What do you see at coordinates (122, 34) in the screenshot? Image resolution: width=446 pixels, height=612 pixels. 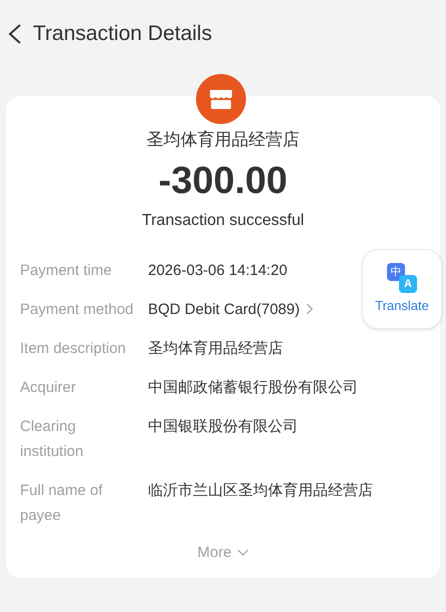 I see `page-title: Transaction Details` at bounding box center [122, 34].